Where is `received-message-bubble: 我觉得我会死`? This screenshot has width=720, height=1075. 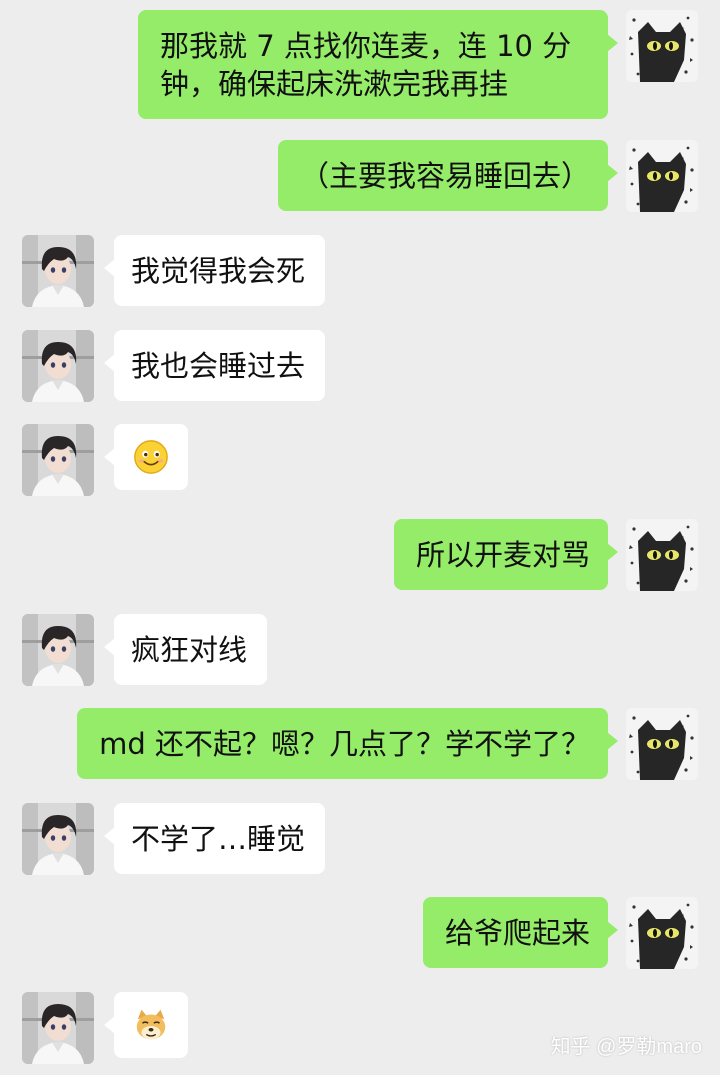
received-message-bubble: 我觉得我会死 is located at coordinates (214, 270).